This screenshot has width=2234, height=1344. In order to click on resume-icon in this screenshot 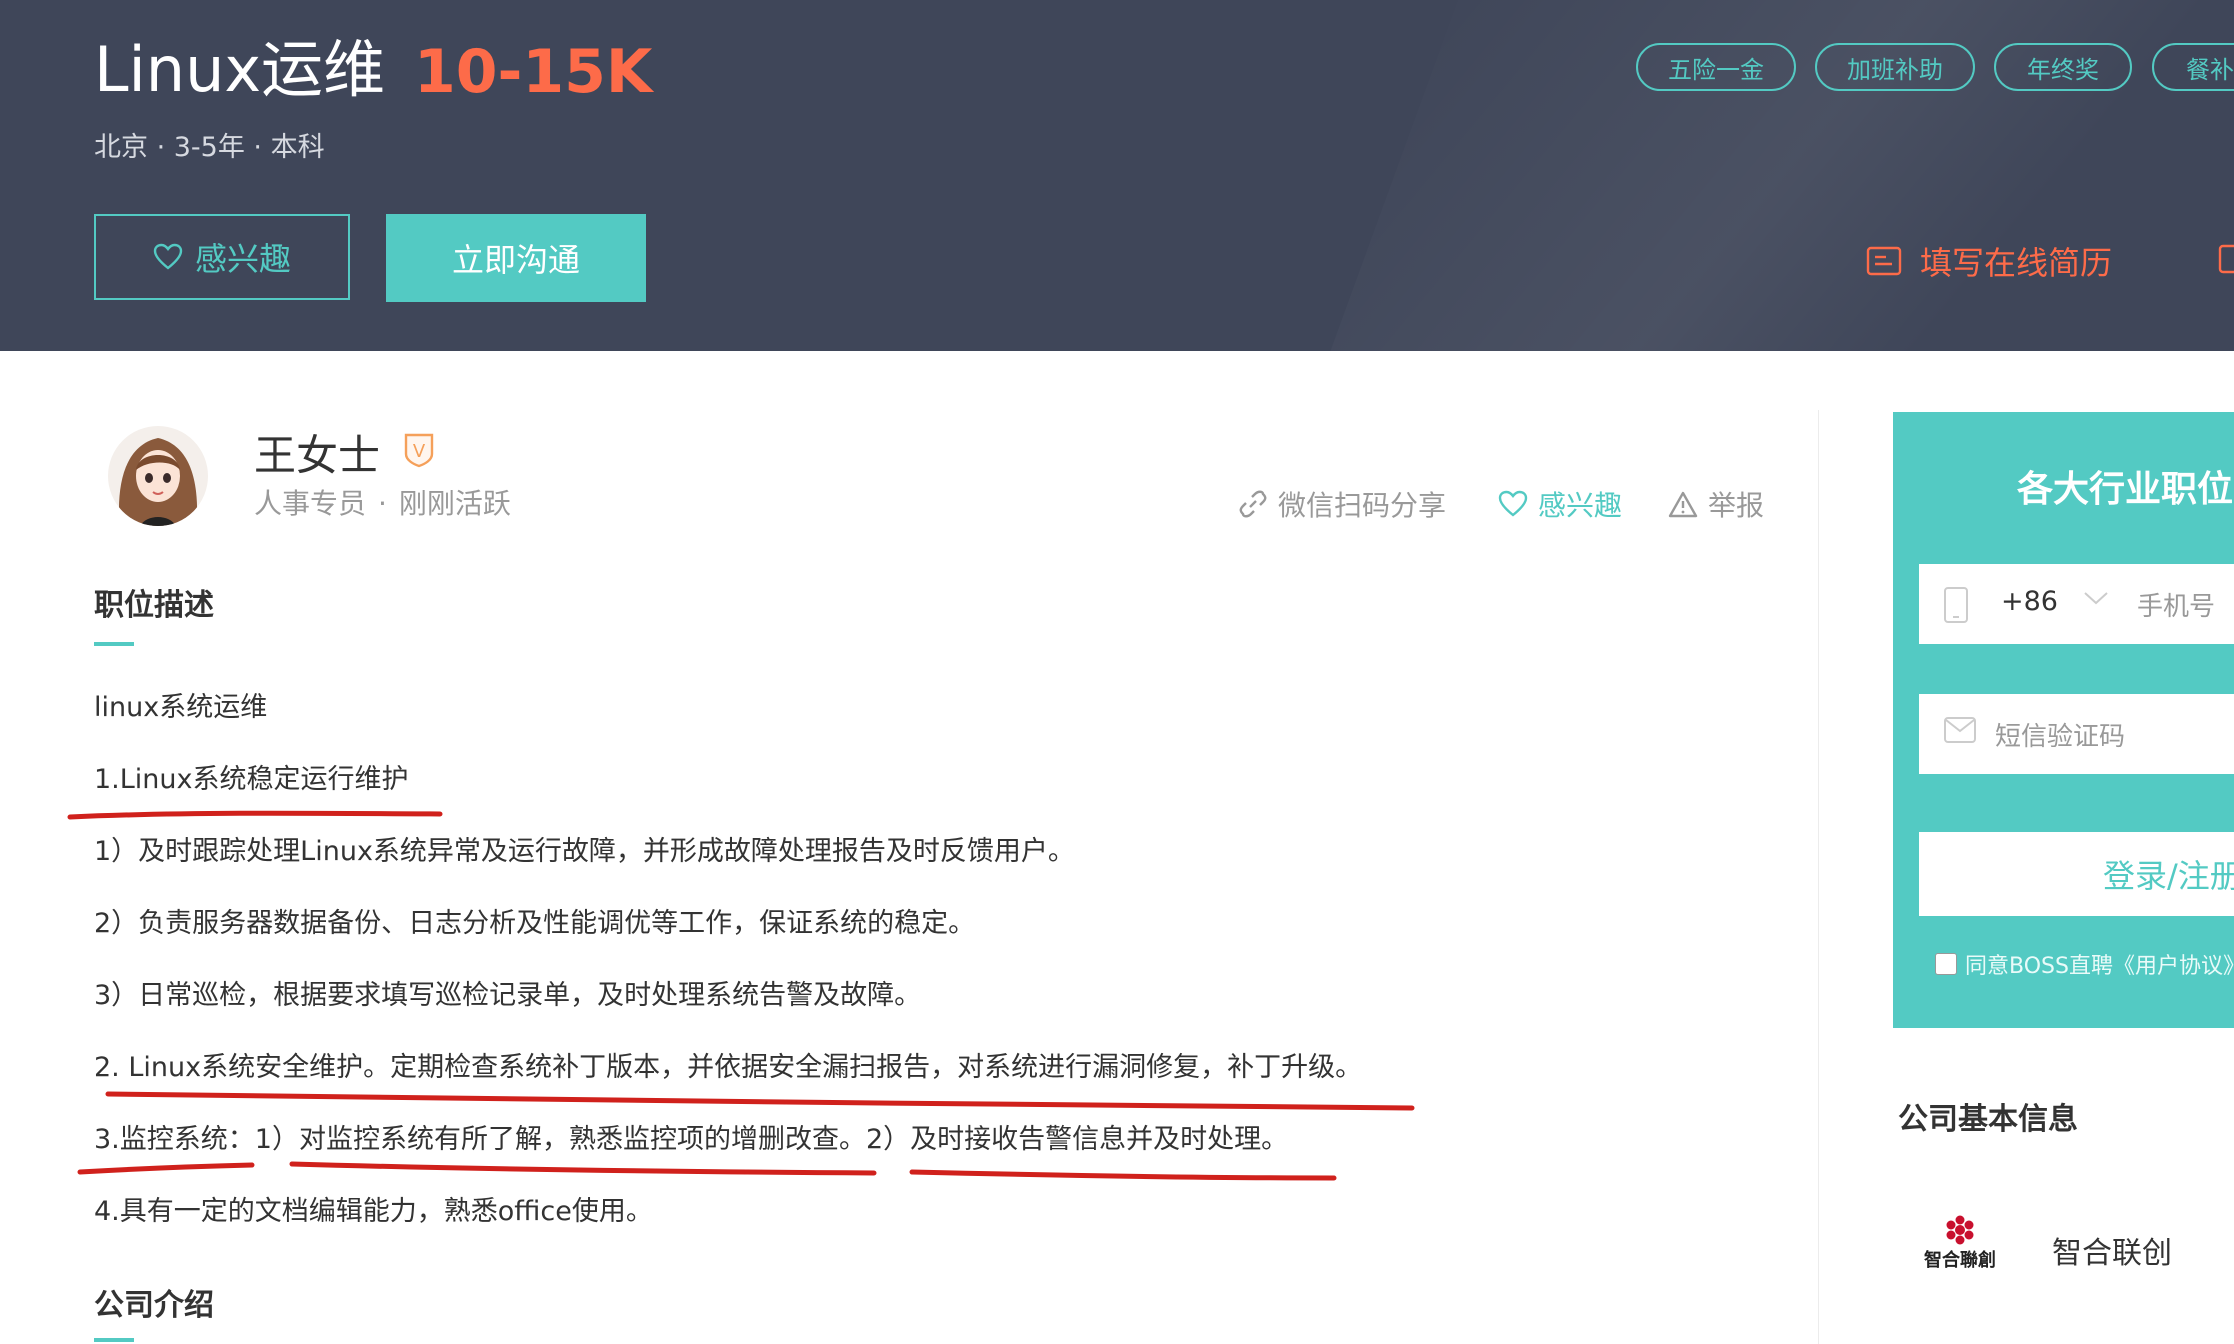, I will do `click(1884, 261)`.